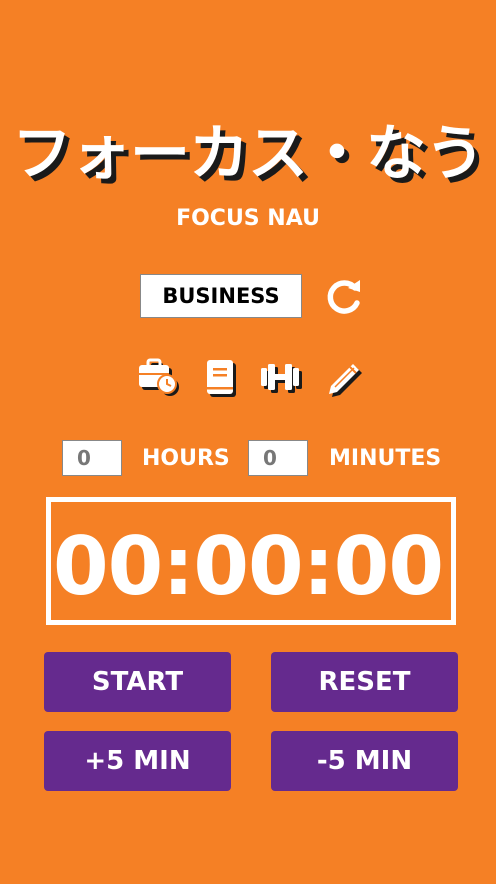 The width and height of the screenshot is (496, 884). I want to click on hours-input: 0, so click(92, 458).